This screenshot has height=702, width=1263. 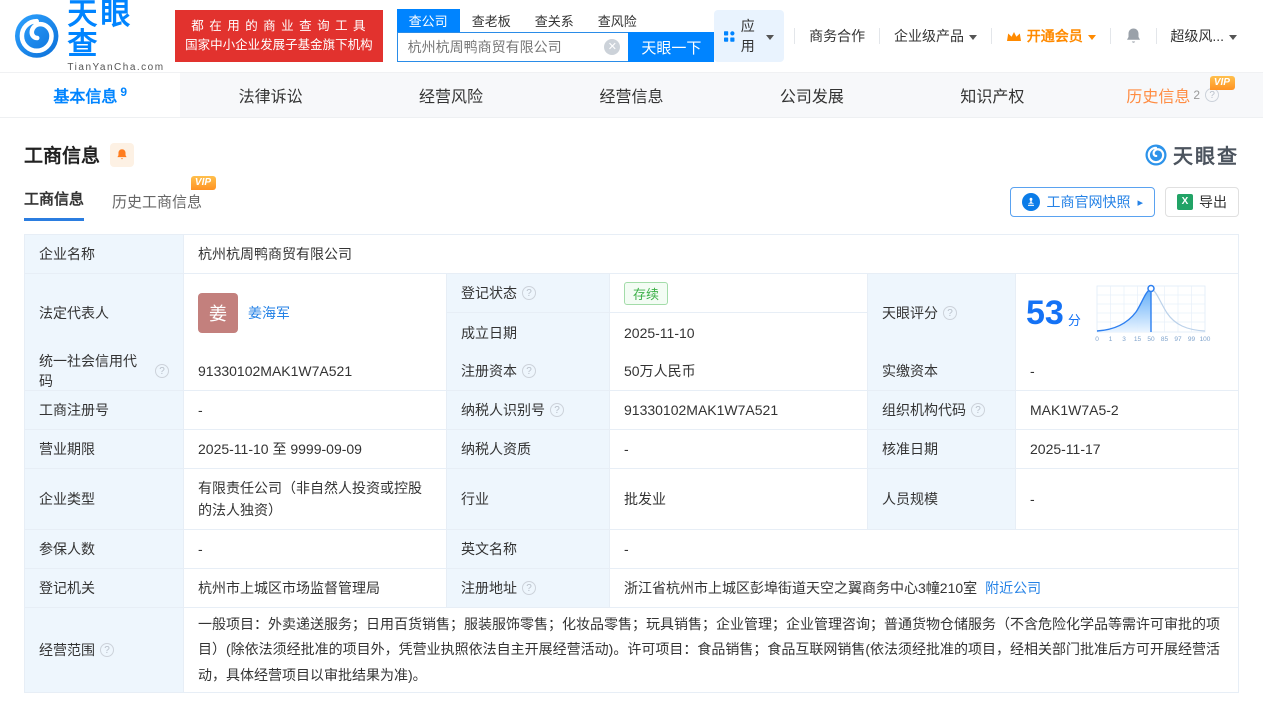 What do you see at coordinates (631, 549) in the screenshot?
I see `table-row: 参保人数 - 英文名称 -` at bounding box center [631, 549].